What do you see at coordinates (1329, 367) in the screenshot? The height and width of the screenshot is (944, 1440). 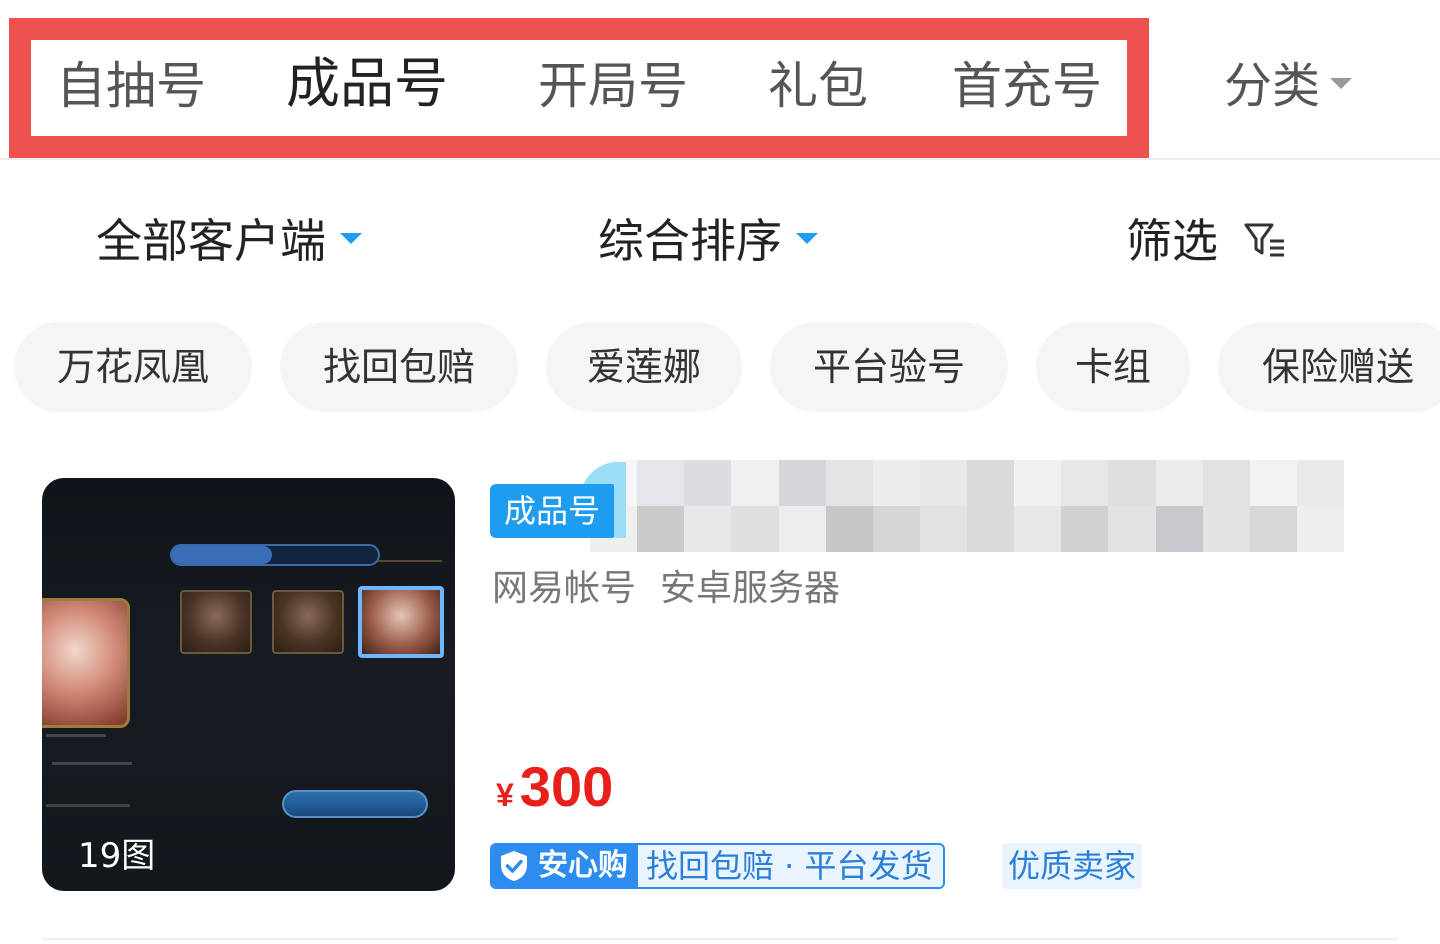 I see `chip-insurance-gift: 保险赠送` at bounding box center [1329, 367].